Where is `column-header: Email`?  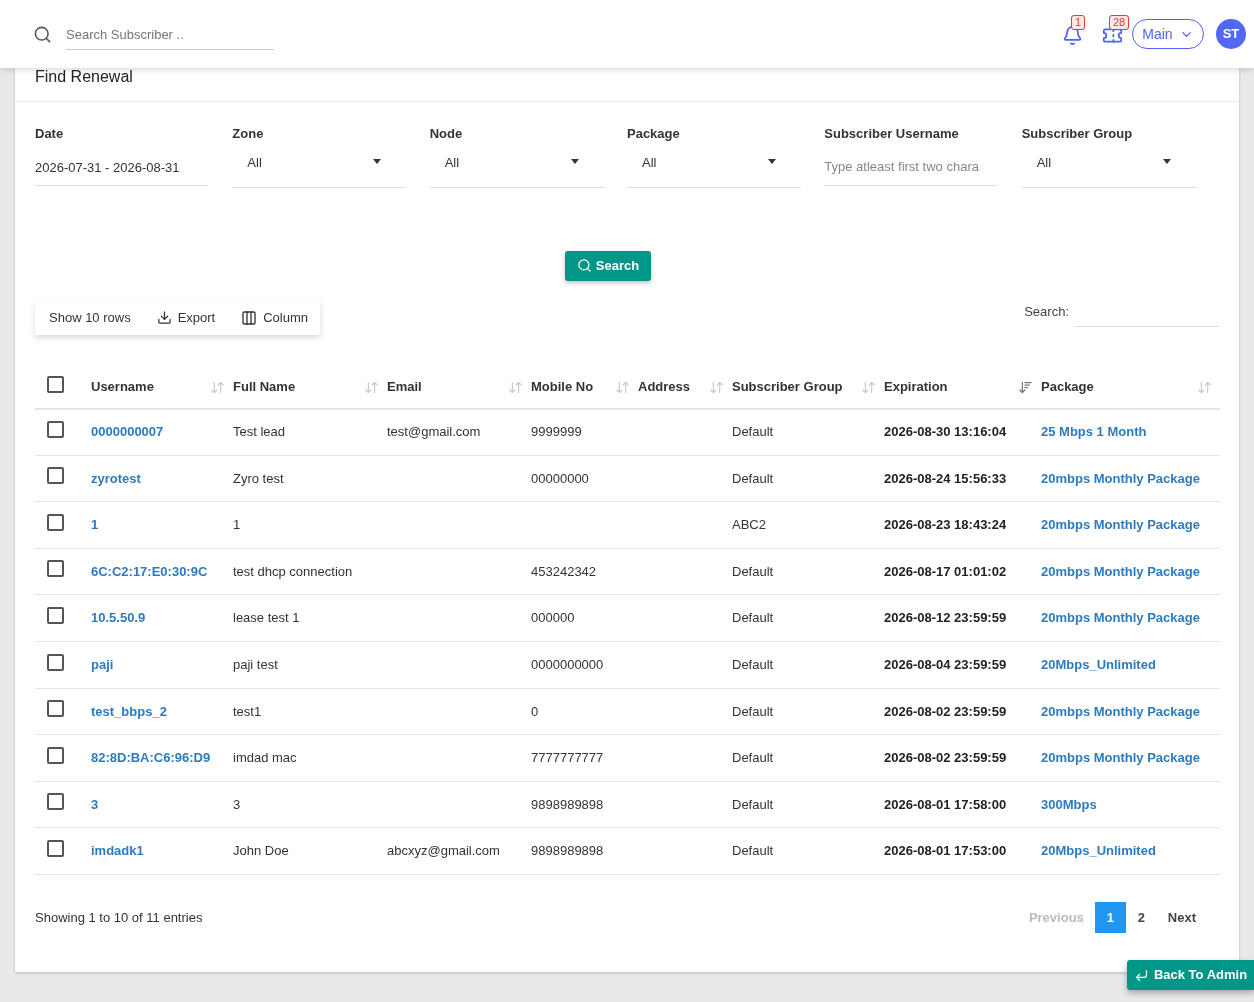
column-header: Email is located at coordinates (404, 387).